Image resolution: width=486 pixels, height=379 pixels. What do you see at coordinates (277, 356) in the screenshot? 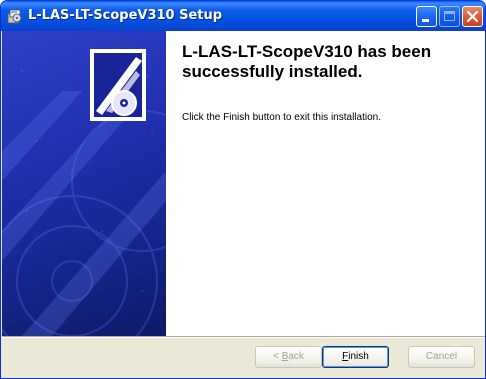
I see `back-prefix: <` at bounding box center [277, 356].